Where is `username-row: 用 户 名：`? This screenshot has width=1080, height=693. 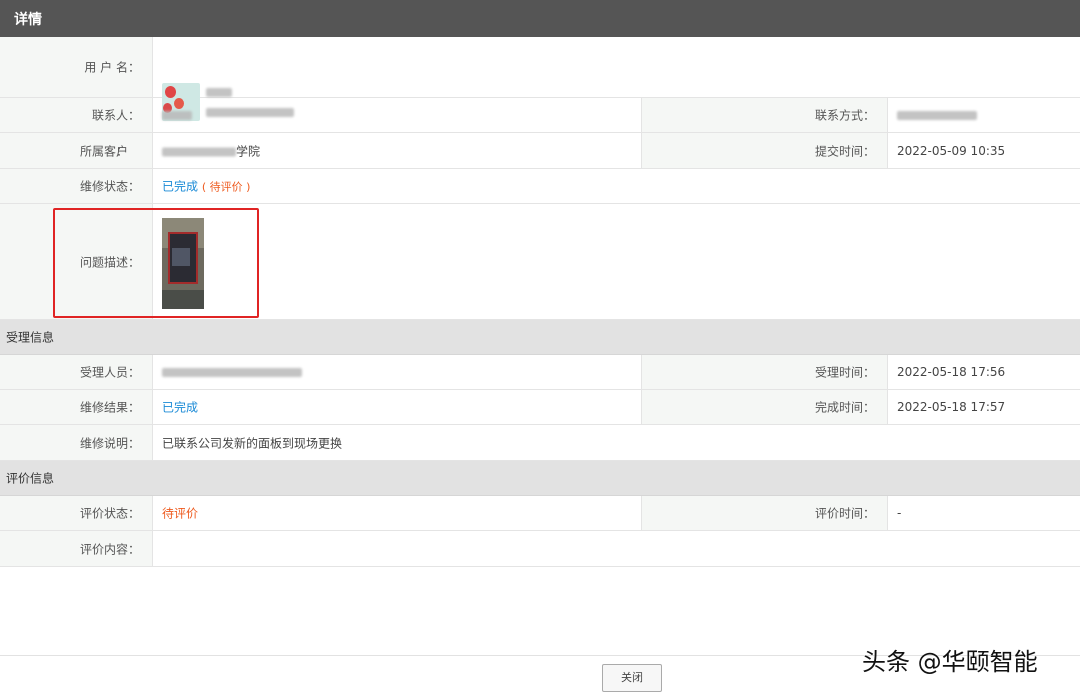 username-row: 用 户 名： is located at coordinates (540, 79).